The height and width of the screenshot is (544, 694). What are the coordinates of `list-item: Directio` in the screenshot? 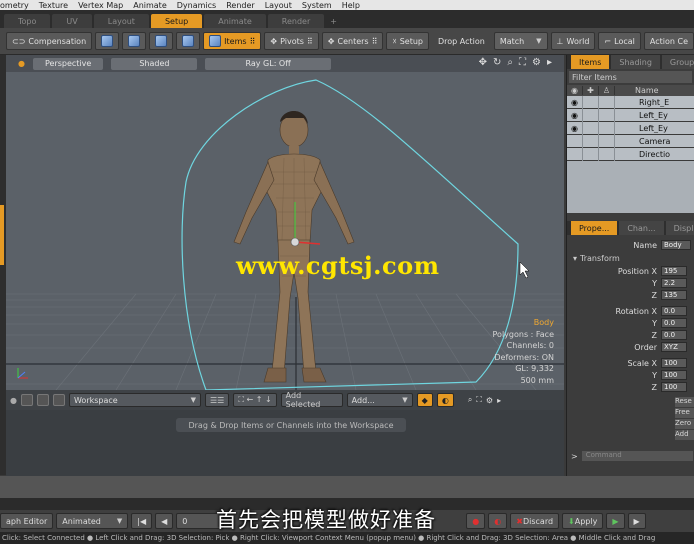 It's located at (630, 154).